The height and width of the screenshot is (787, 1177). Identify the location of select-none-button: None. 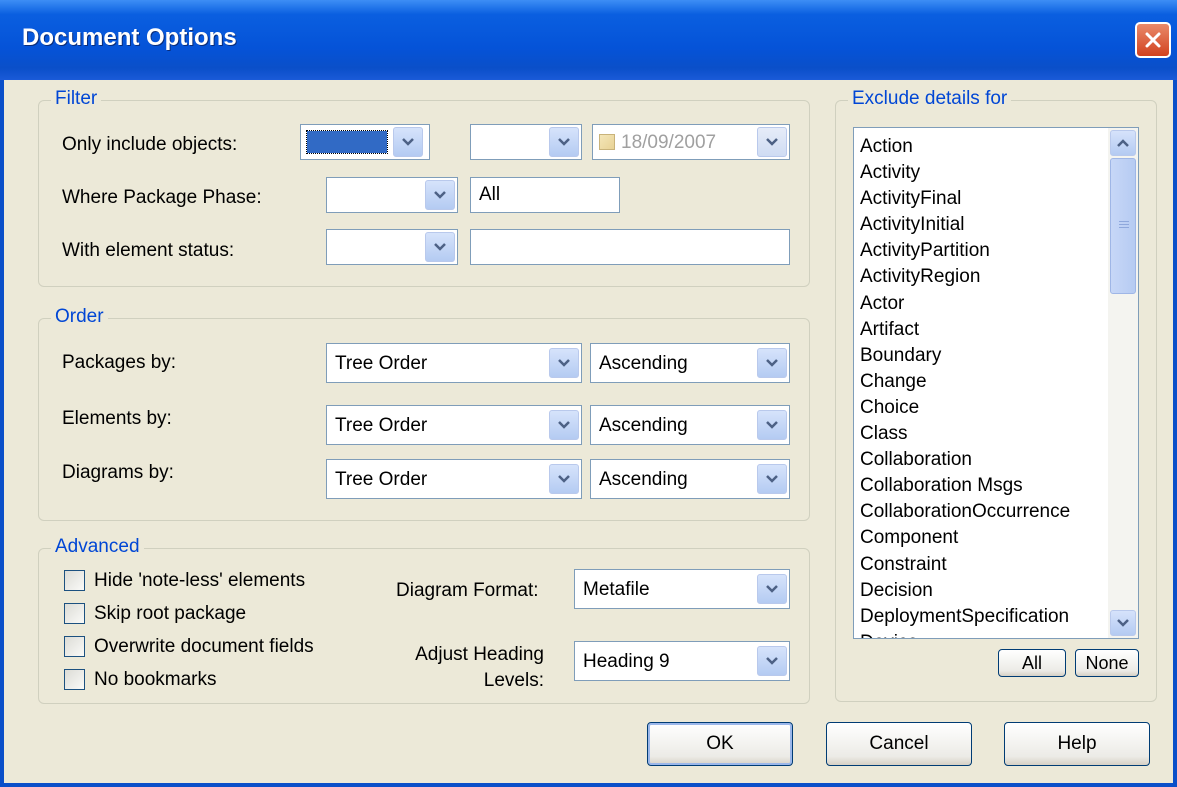
(1107, 663).